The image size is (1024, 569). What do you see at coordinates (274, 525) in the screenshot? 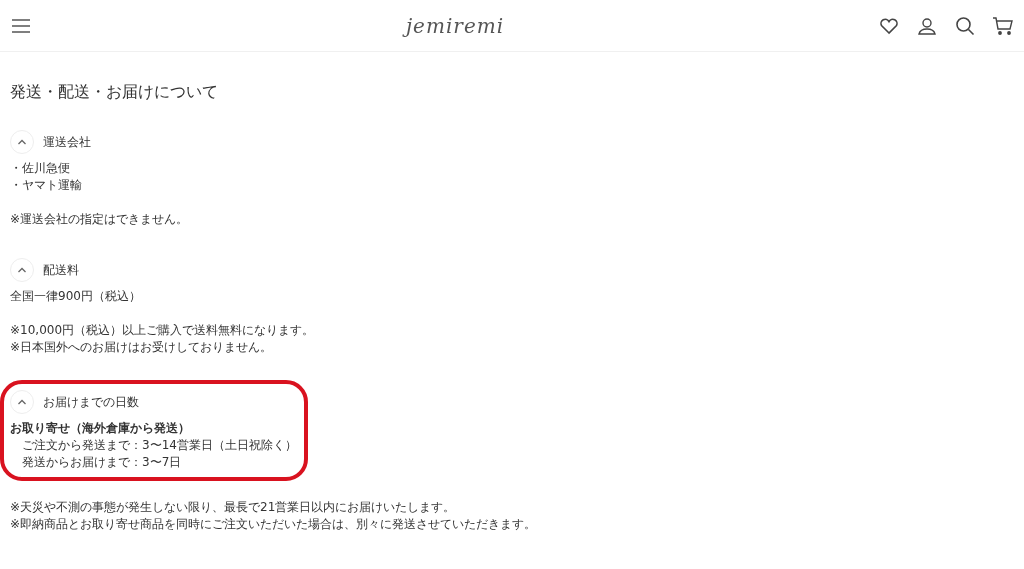
I see `note-text: ※即納商品とお取り寄せ商品を同時にご注文いただいた場合は、別々に発送させていただきます。` at bounding box center [274, 525].